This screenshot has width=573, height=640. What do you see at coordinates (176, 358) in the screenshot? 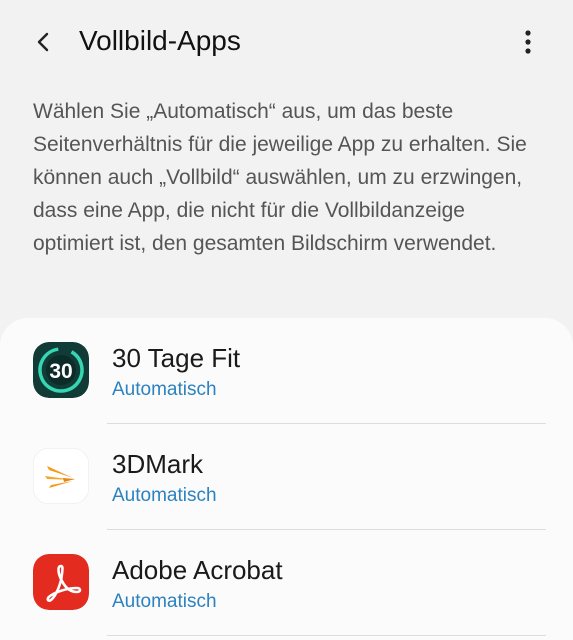
I see `app-name: 30 Tage Fit` at bounding box center [176, 358].